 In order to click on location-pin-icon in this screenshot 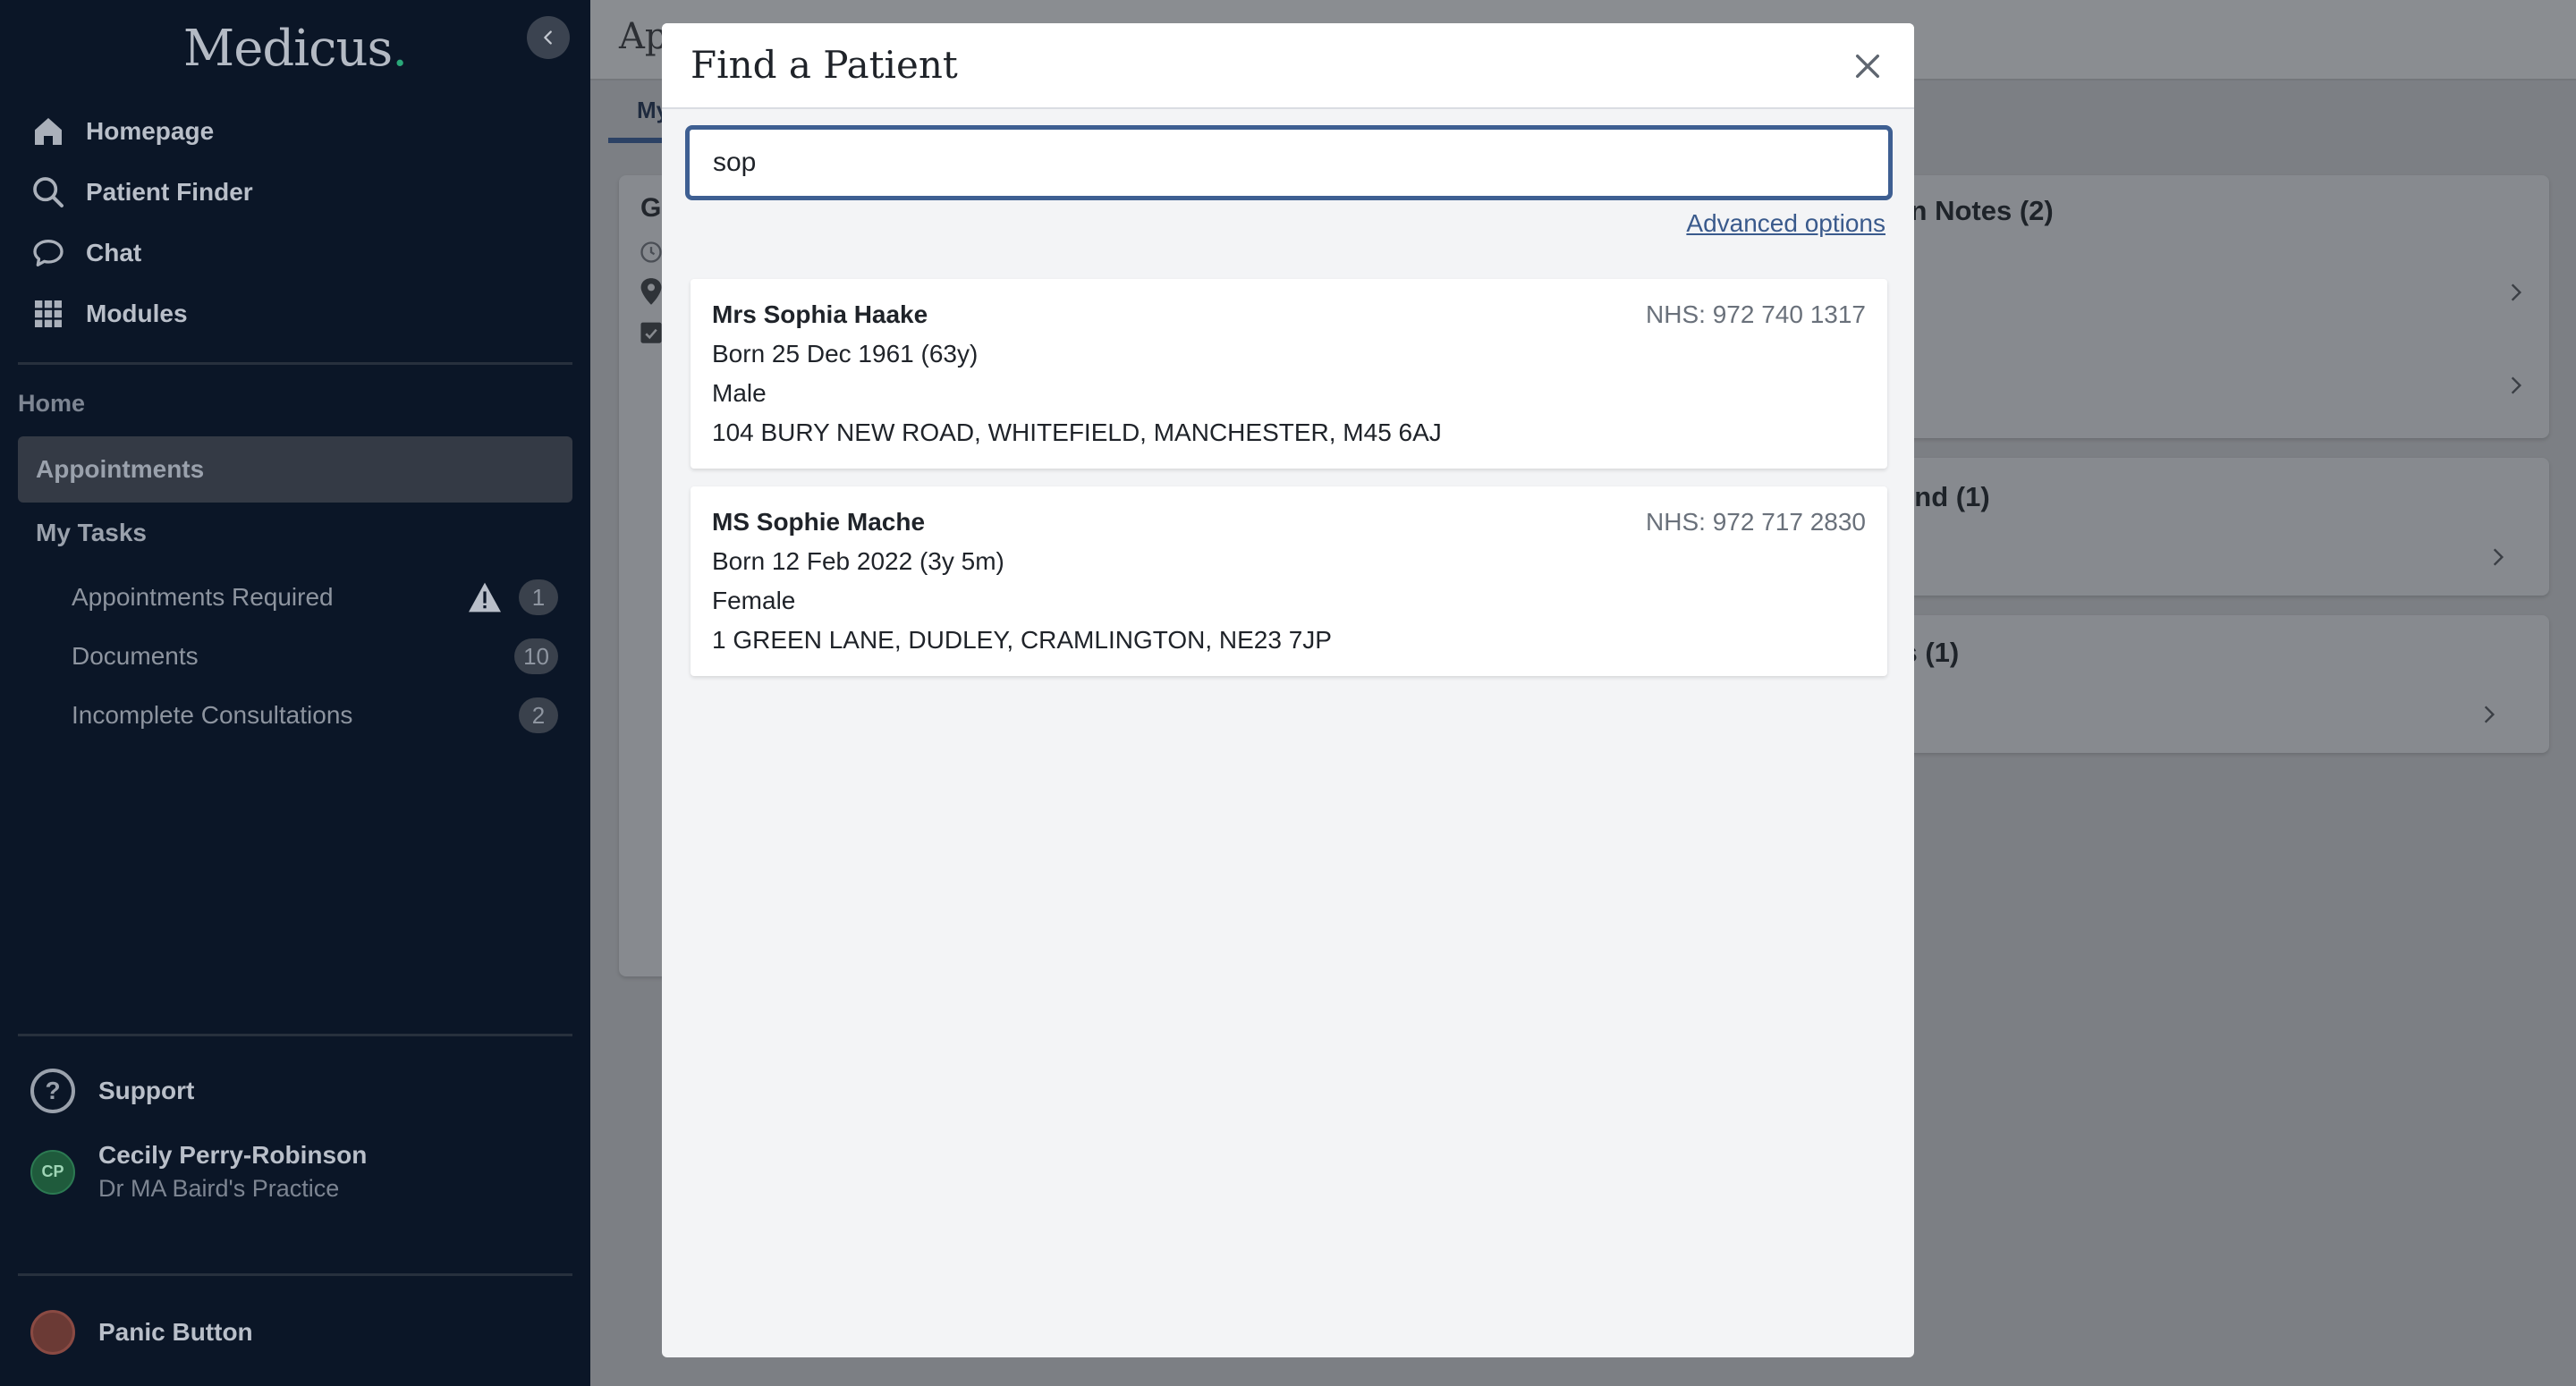, I will do `click(651, 291)`.